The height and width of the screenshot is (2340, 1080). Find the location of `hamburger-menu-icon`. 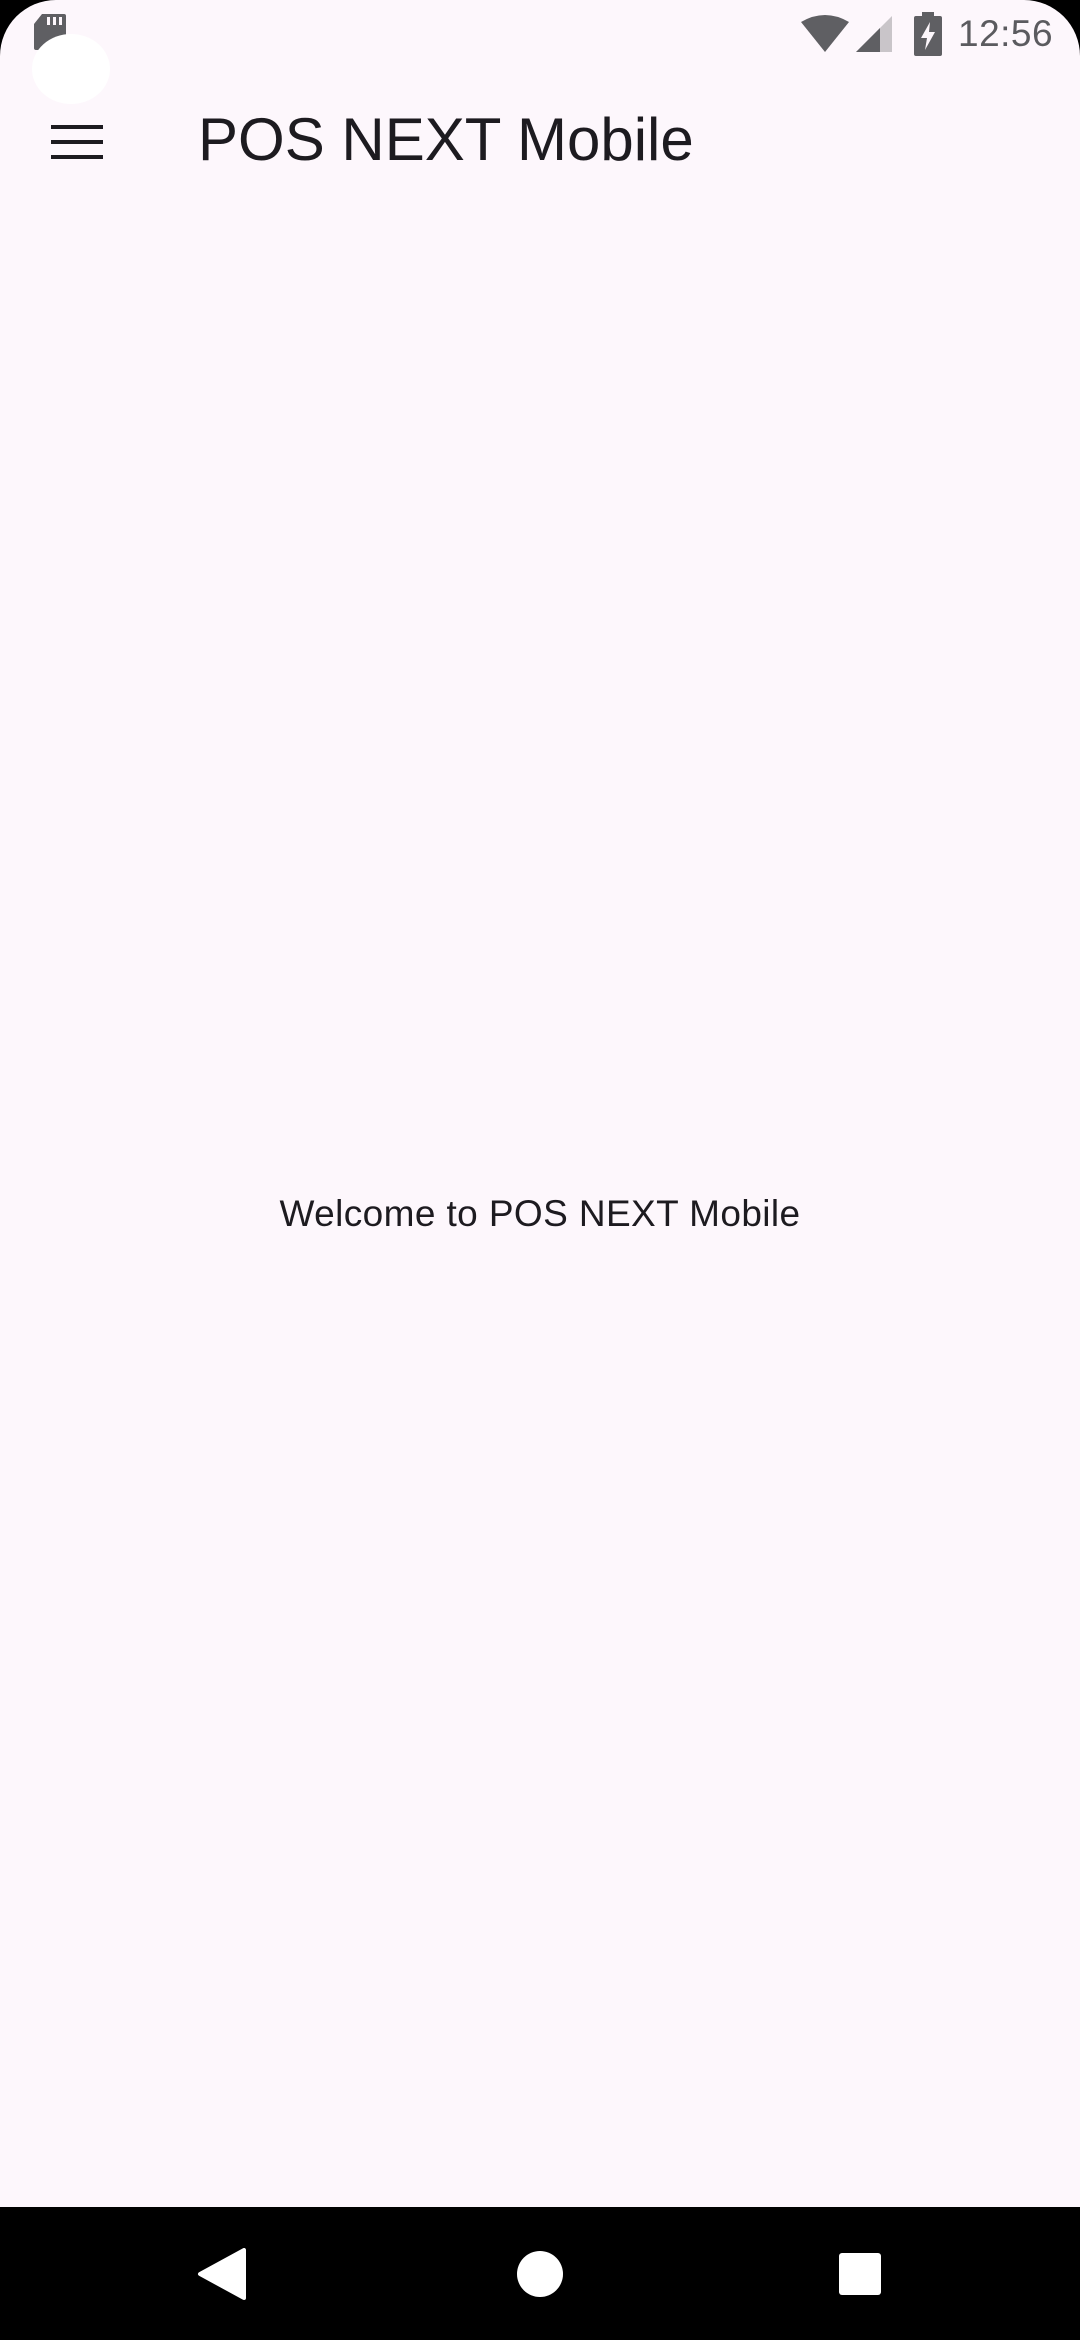

hamburger-menu-icon is located at coordinates (77, 142).